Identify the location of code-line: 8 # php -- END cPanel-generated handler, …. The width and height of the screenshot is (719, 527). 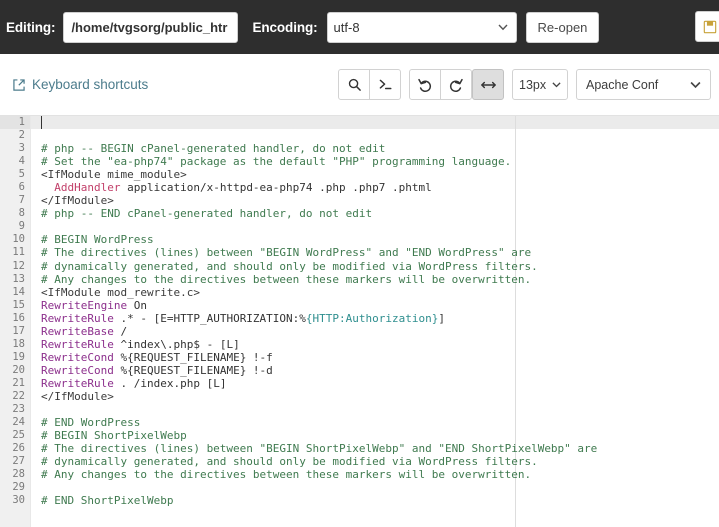
(359, 213).